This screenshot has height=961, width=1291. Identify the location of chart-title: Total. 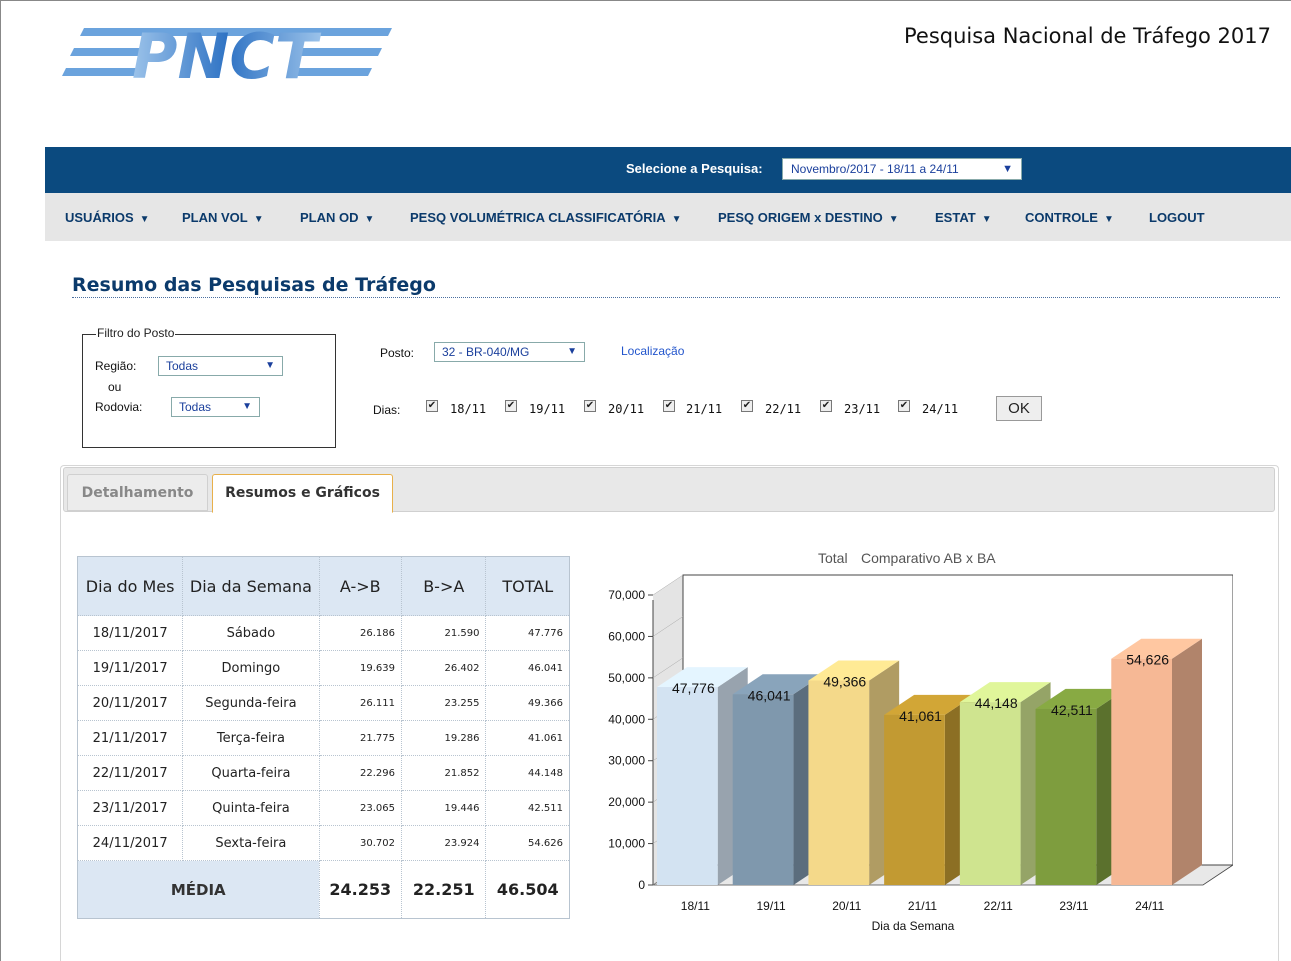
(833, 558).